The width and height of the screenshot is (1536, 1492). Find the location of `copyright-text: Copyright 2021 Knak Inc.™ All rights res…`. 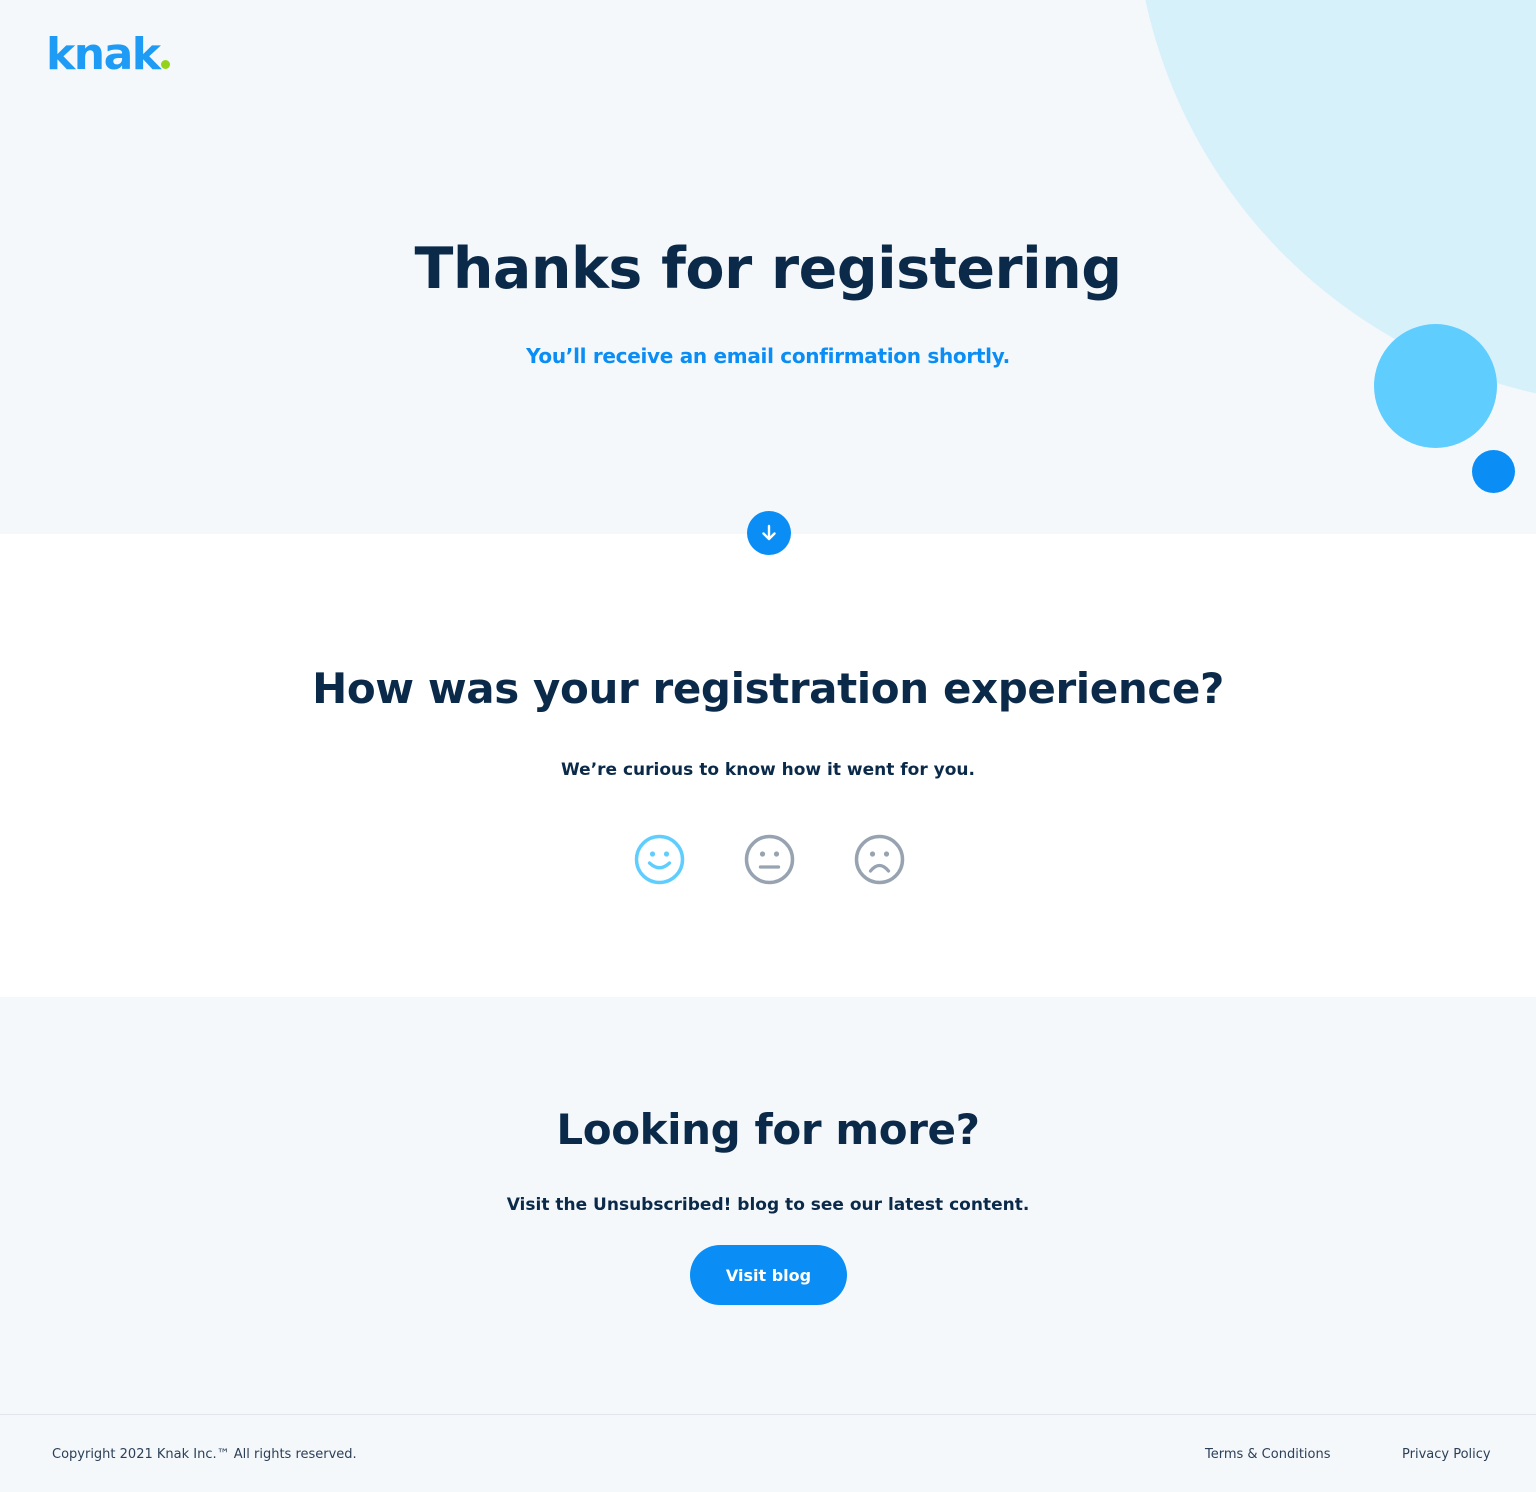

copyright-text: Copyright 2021 Knak Inc.™ All rights res… is located at coordinates (204, 1454).